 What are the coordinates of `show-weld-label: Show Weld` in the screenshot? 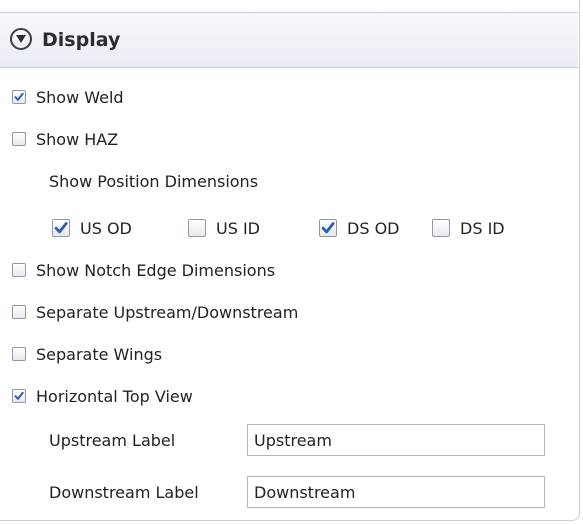 It's located at (80, 97).